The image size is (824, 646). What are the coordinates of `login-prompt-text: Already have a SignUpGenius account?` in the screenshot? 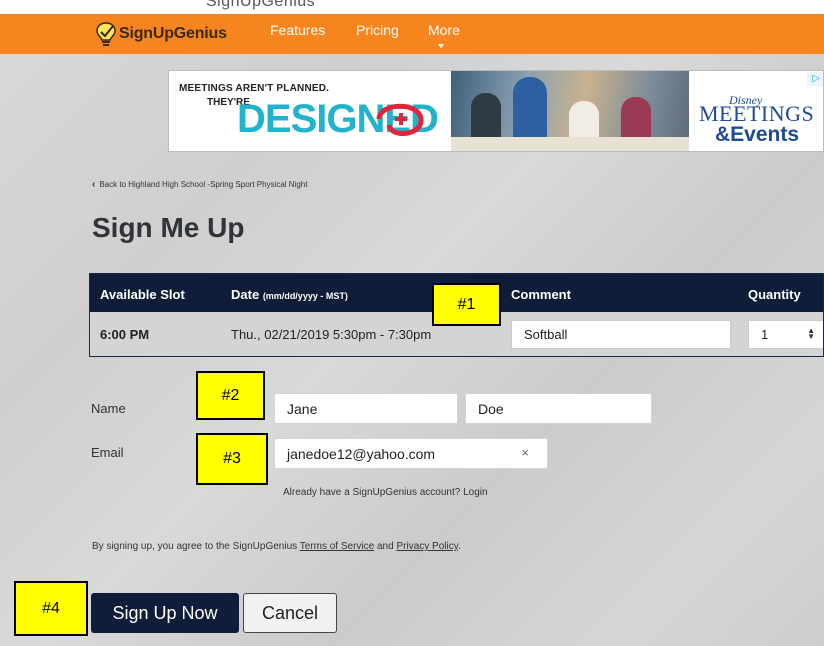 It's located at (372, 492).